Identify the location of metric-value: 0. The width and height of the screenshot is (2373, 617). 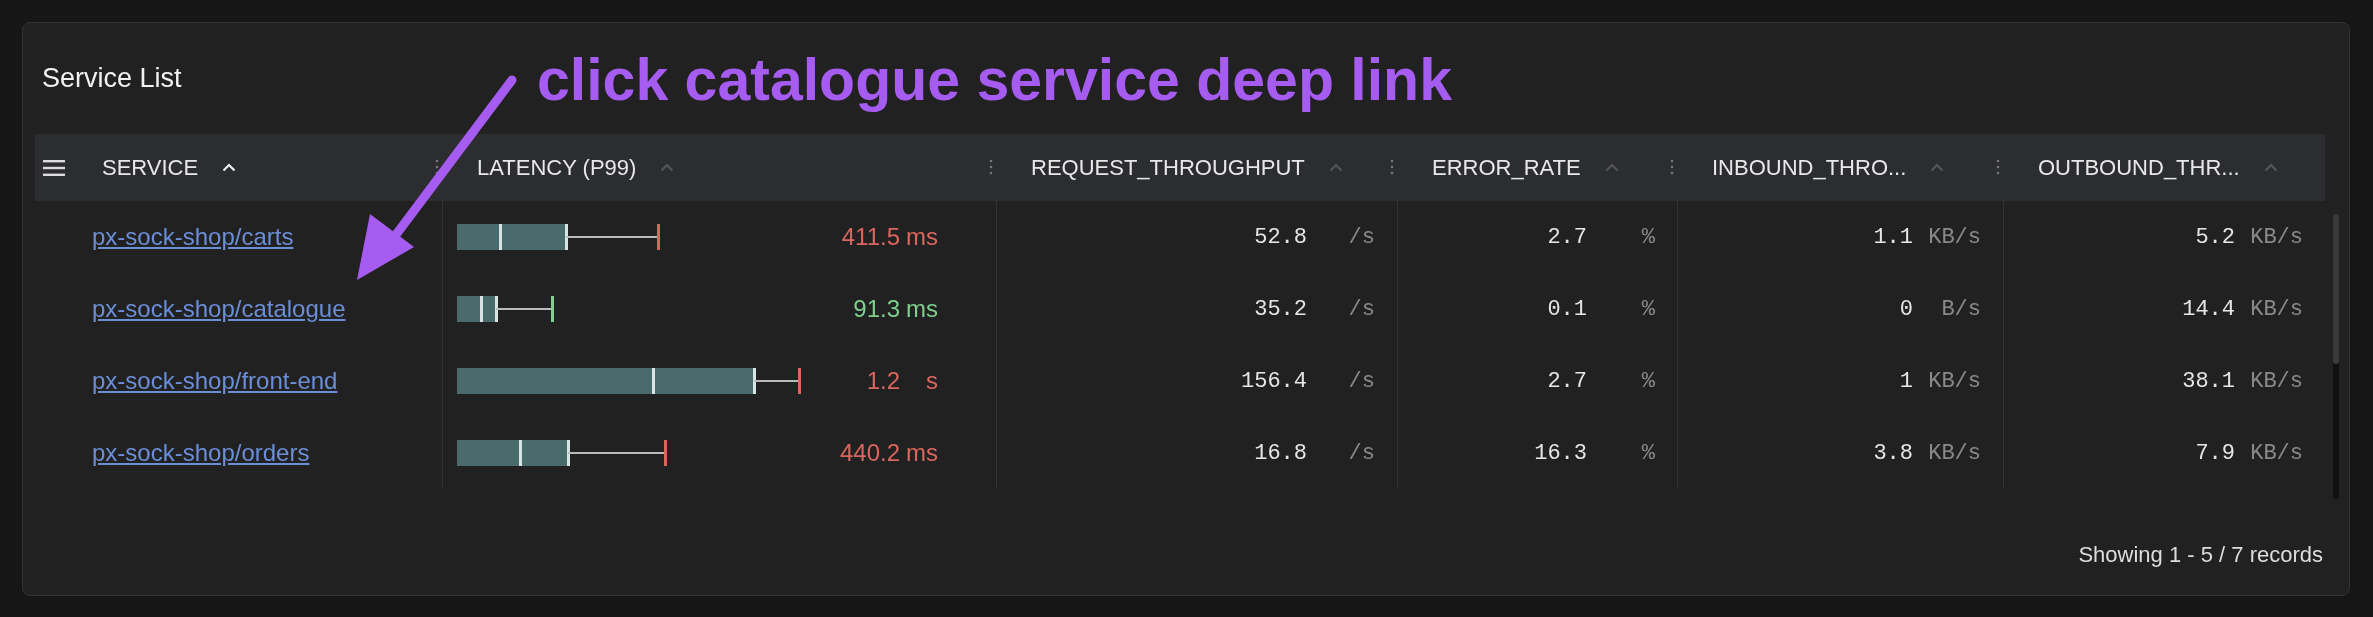
(1906, 309).